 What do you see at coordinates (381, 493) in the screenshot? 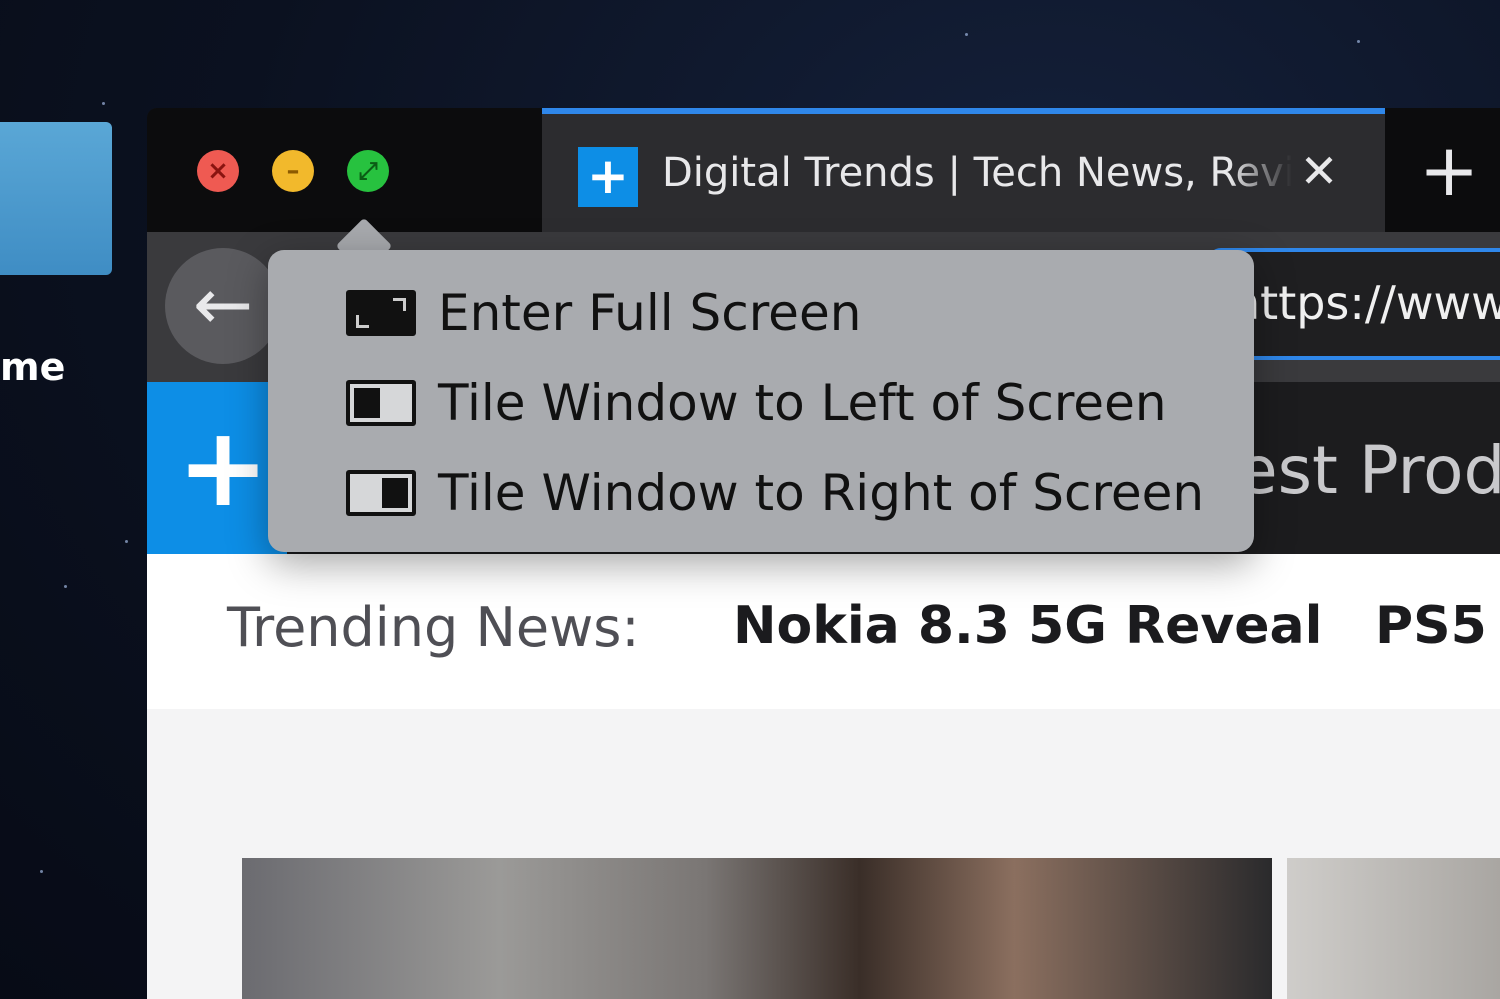
I see `tile-right-icon` at bounding box center [381, 493].